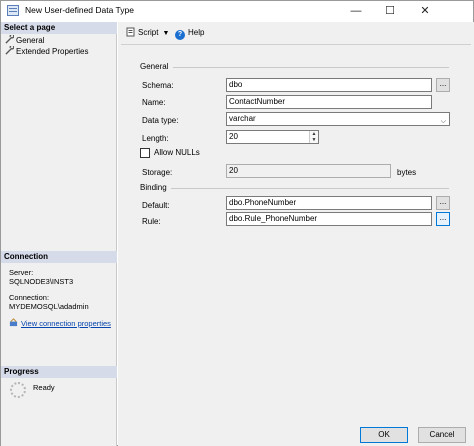 The image size is (474, 446). I want to click on sidebar-item-label: Extended Properties, so click(52, 51).